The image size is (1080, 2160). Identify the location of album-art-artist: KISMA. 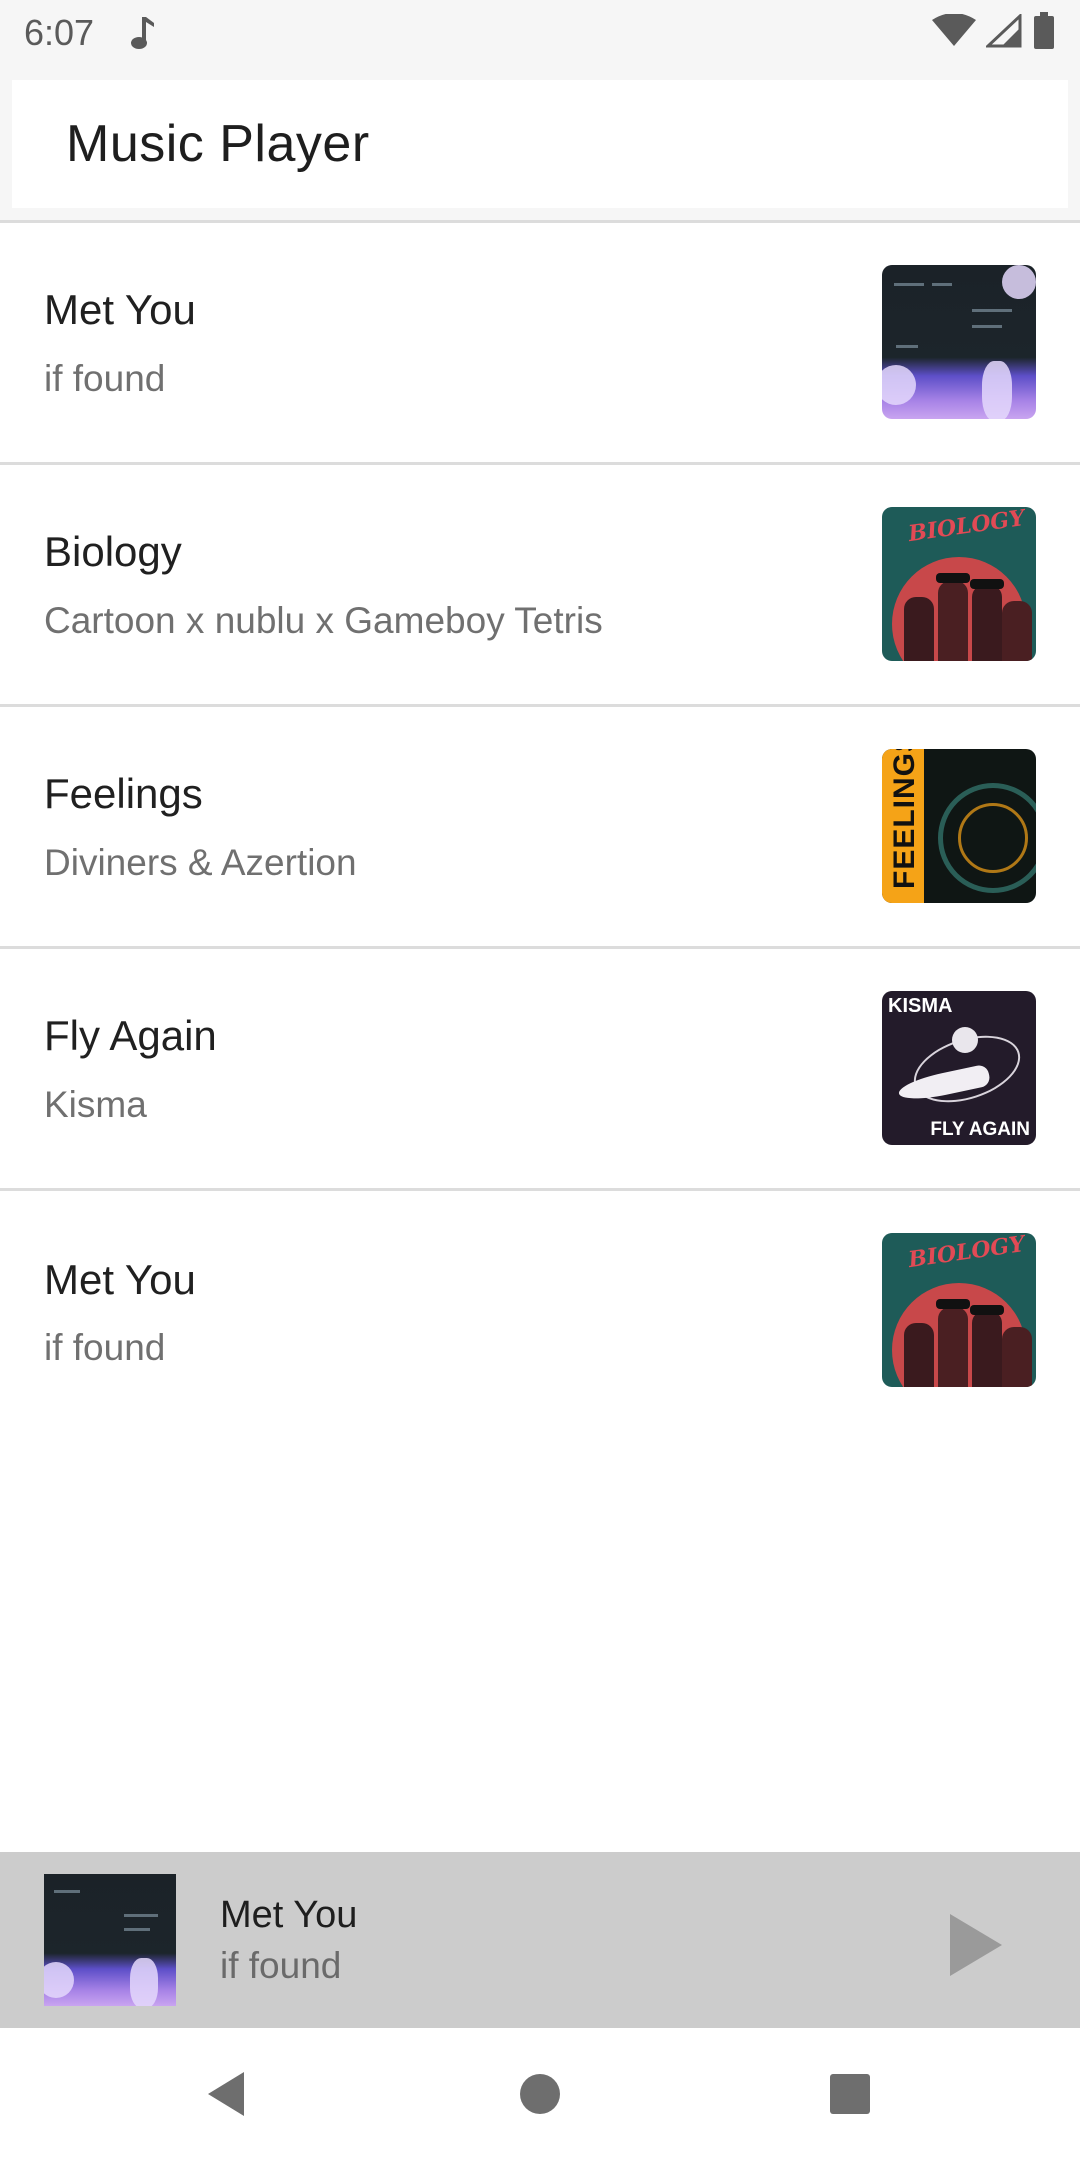
(920, 1006).